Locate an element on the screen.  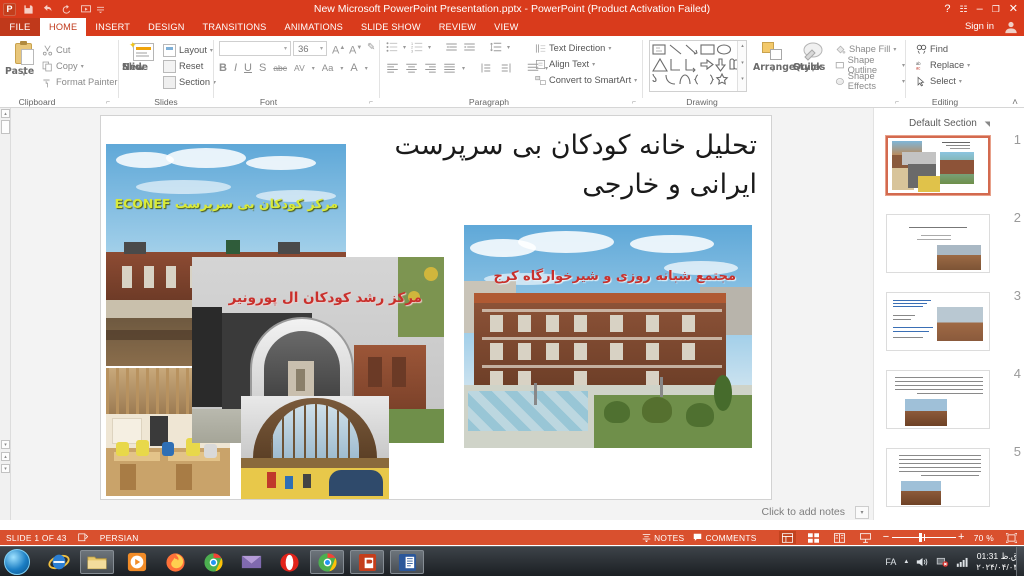
clipboard-dialog-launcher: ⌐ is located at coordinates (108, 102).